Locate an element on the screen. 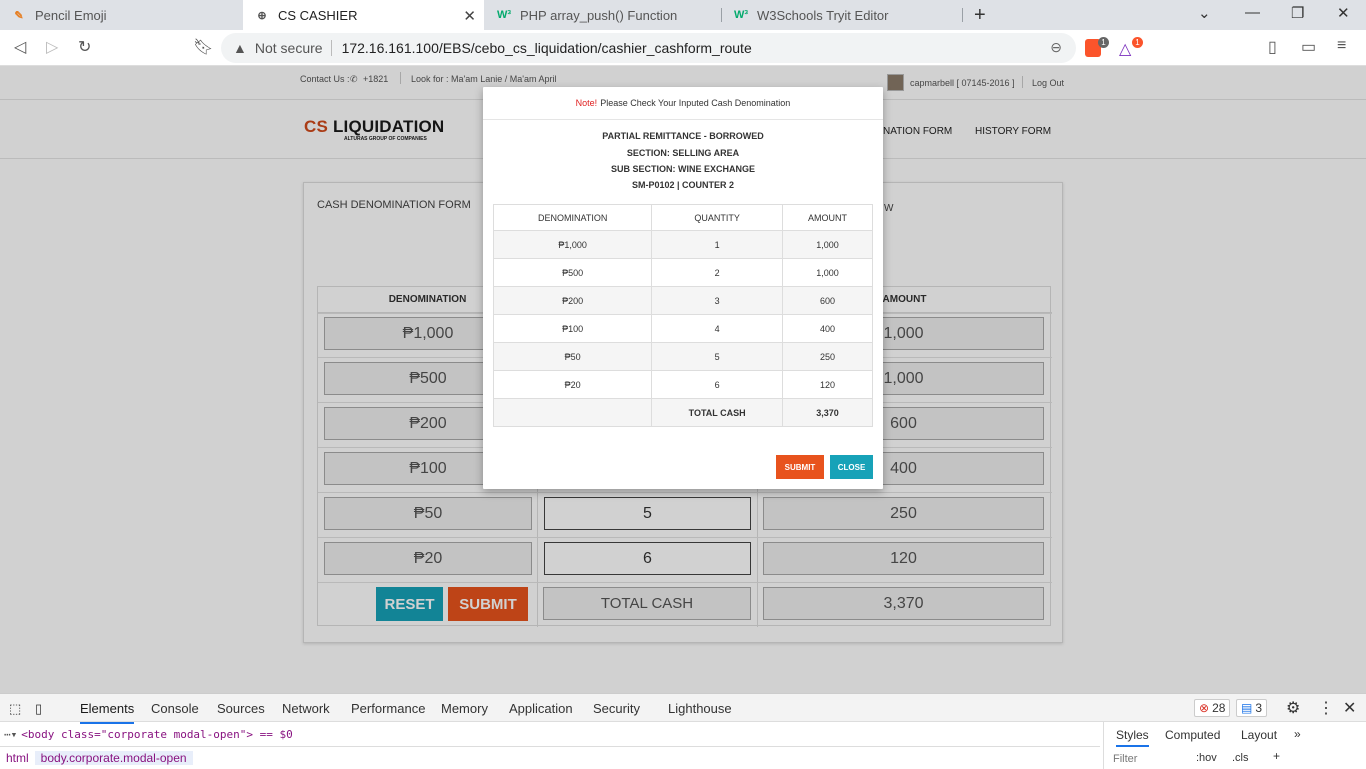  quantity-cell: 5 is located at coordinates (717, 356).